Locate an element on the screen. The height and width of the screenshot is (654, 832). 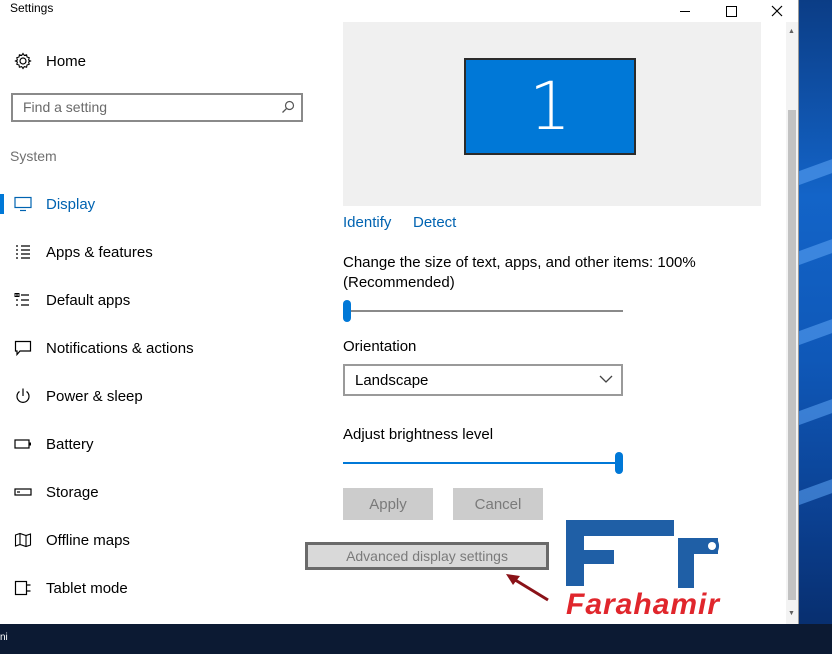
scroll-down-icon: ▼ is located at coordinates (791, 613).